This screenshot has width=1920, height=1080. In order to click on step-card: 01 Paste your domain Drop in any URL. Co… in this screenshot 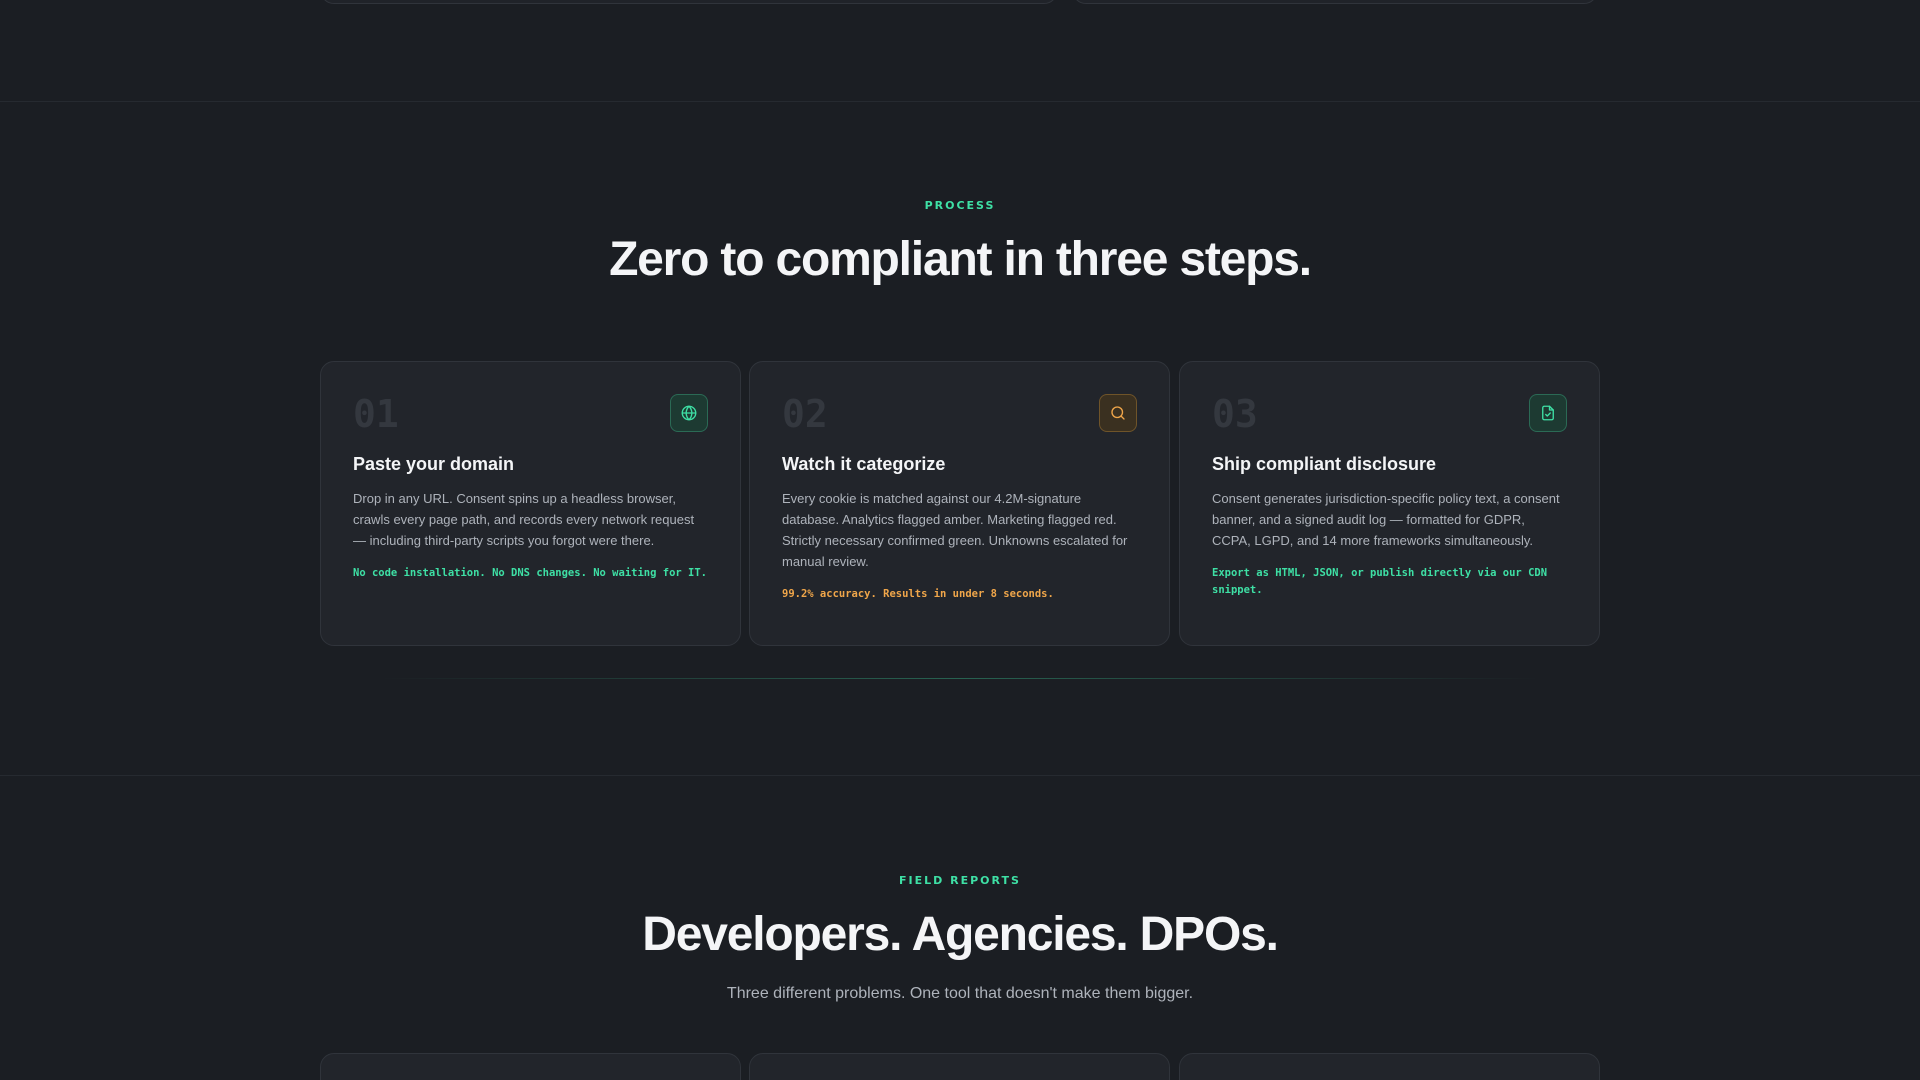, I will do `click(530, 503)`.